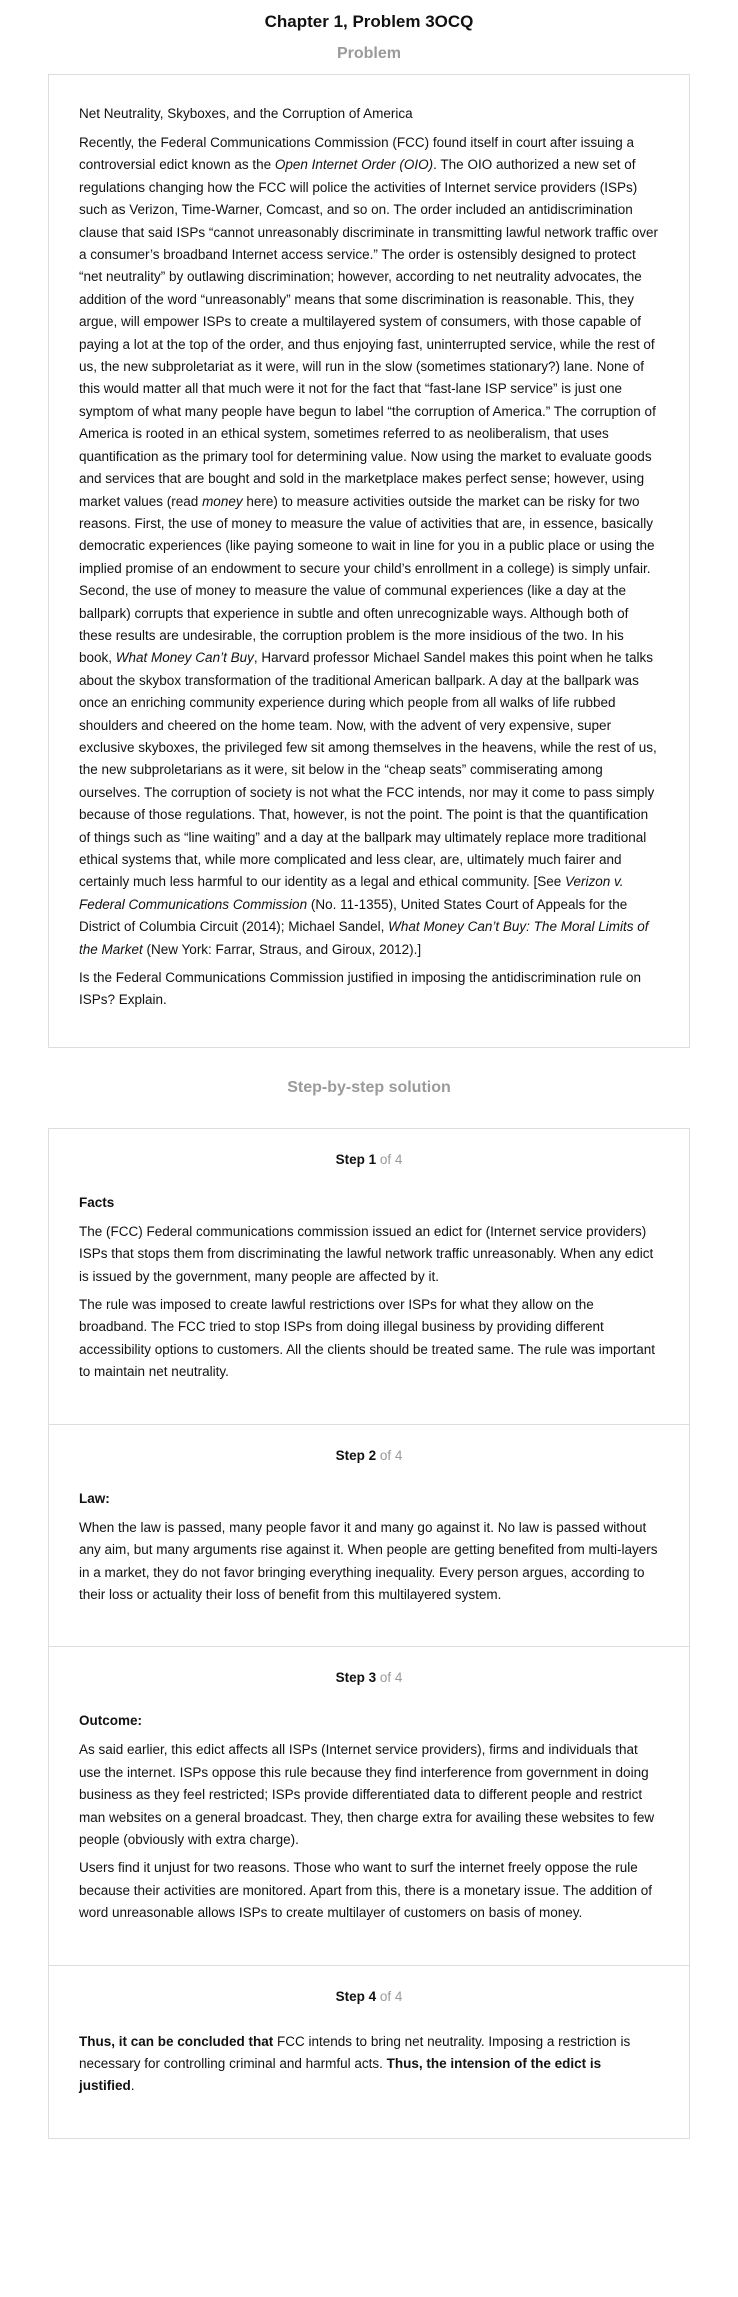 This screenshot has height=2297, width=738. I want to click on step-header: Step 1 of 4, so click(369, 1159).